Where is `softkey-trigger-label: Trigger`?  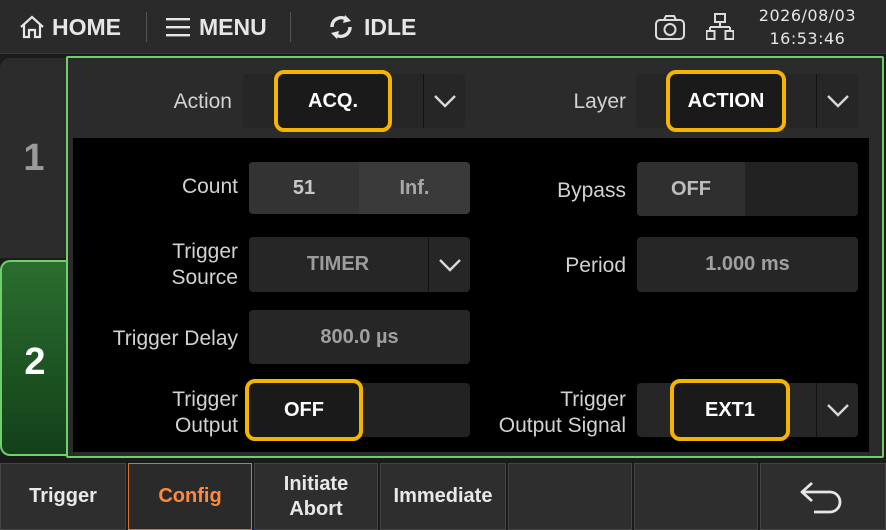 softkey-trigger-label: Trigger is located at coordinates (63, 496).